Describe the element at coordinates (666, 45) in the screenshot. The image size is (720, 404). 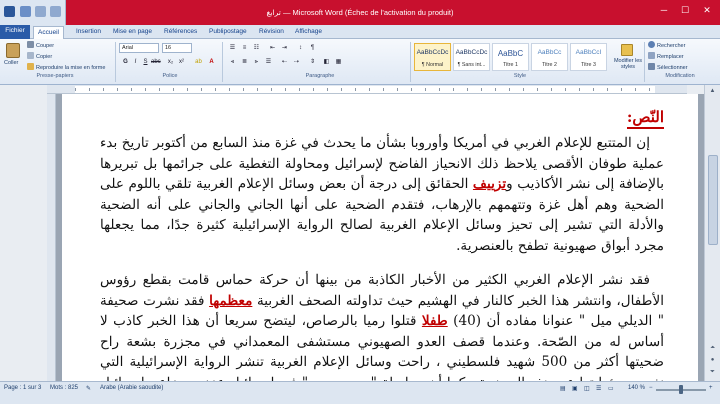
I see `find-button: Rechercher` at that location.